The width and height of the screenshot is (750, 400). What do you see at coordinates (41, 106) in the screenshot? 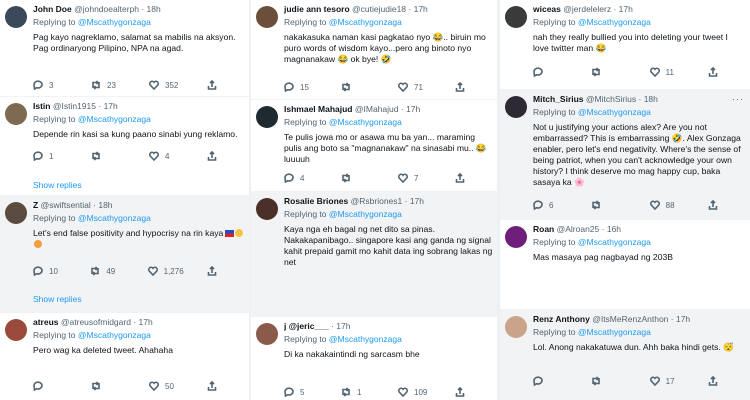
I see `author-name: Istin` at bounding box center [41, 106].